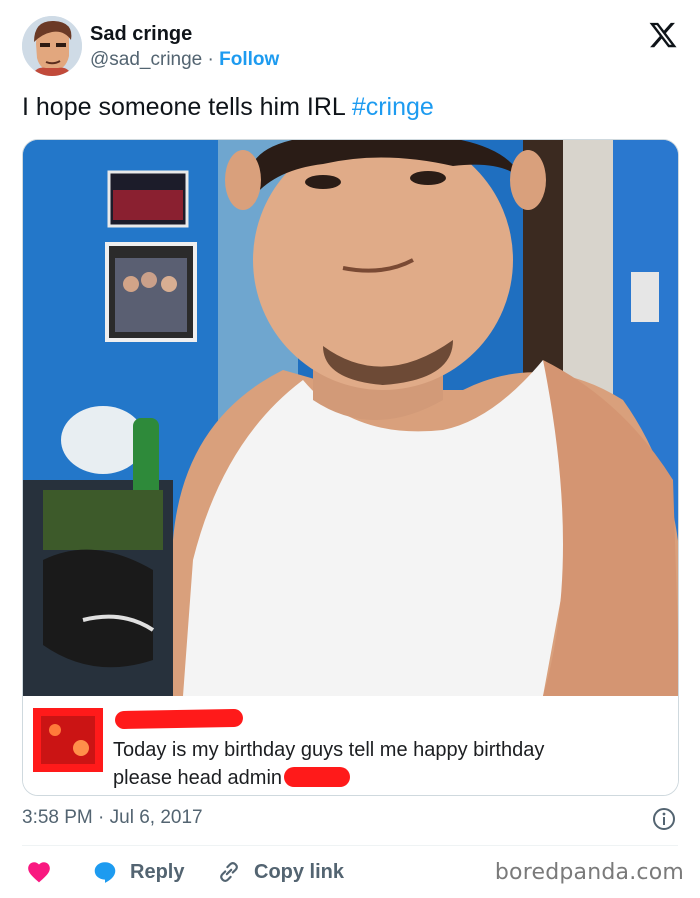 Image resolution: width=700 pixels, height=898 pixels. I want to click on link-icon, so click(229, 872).